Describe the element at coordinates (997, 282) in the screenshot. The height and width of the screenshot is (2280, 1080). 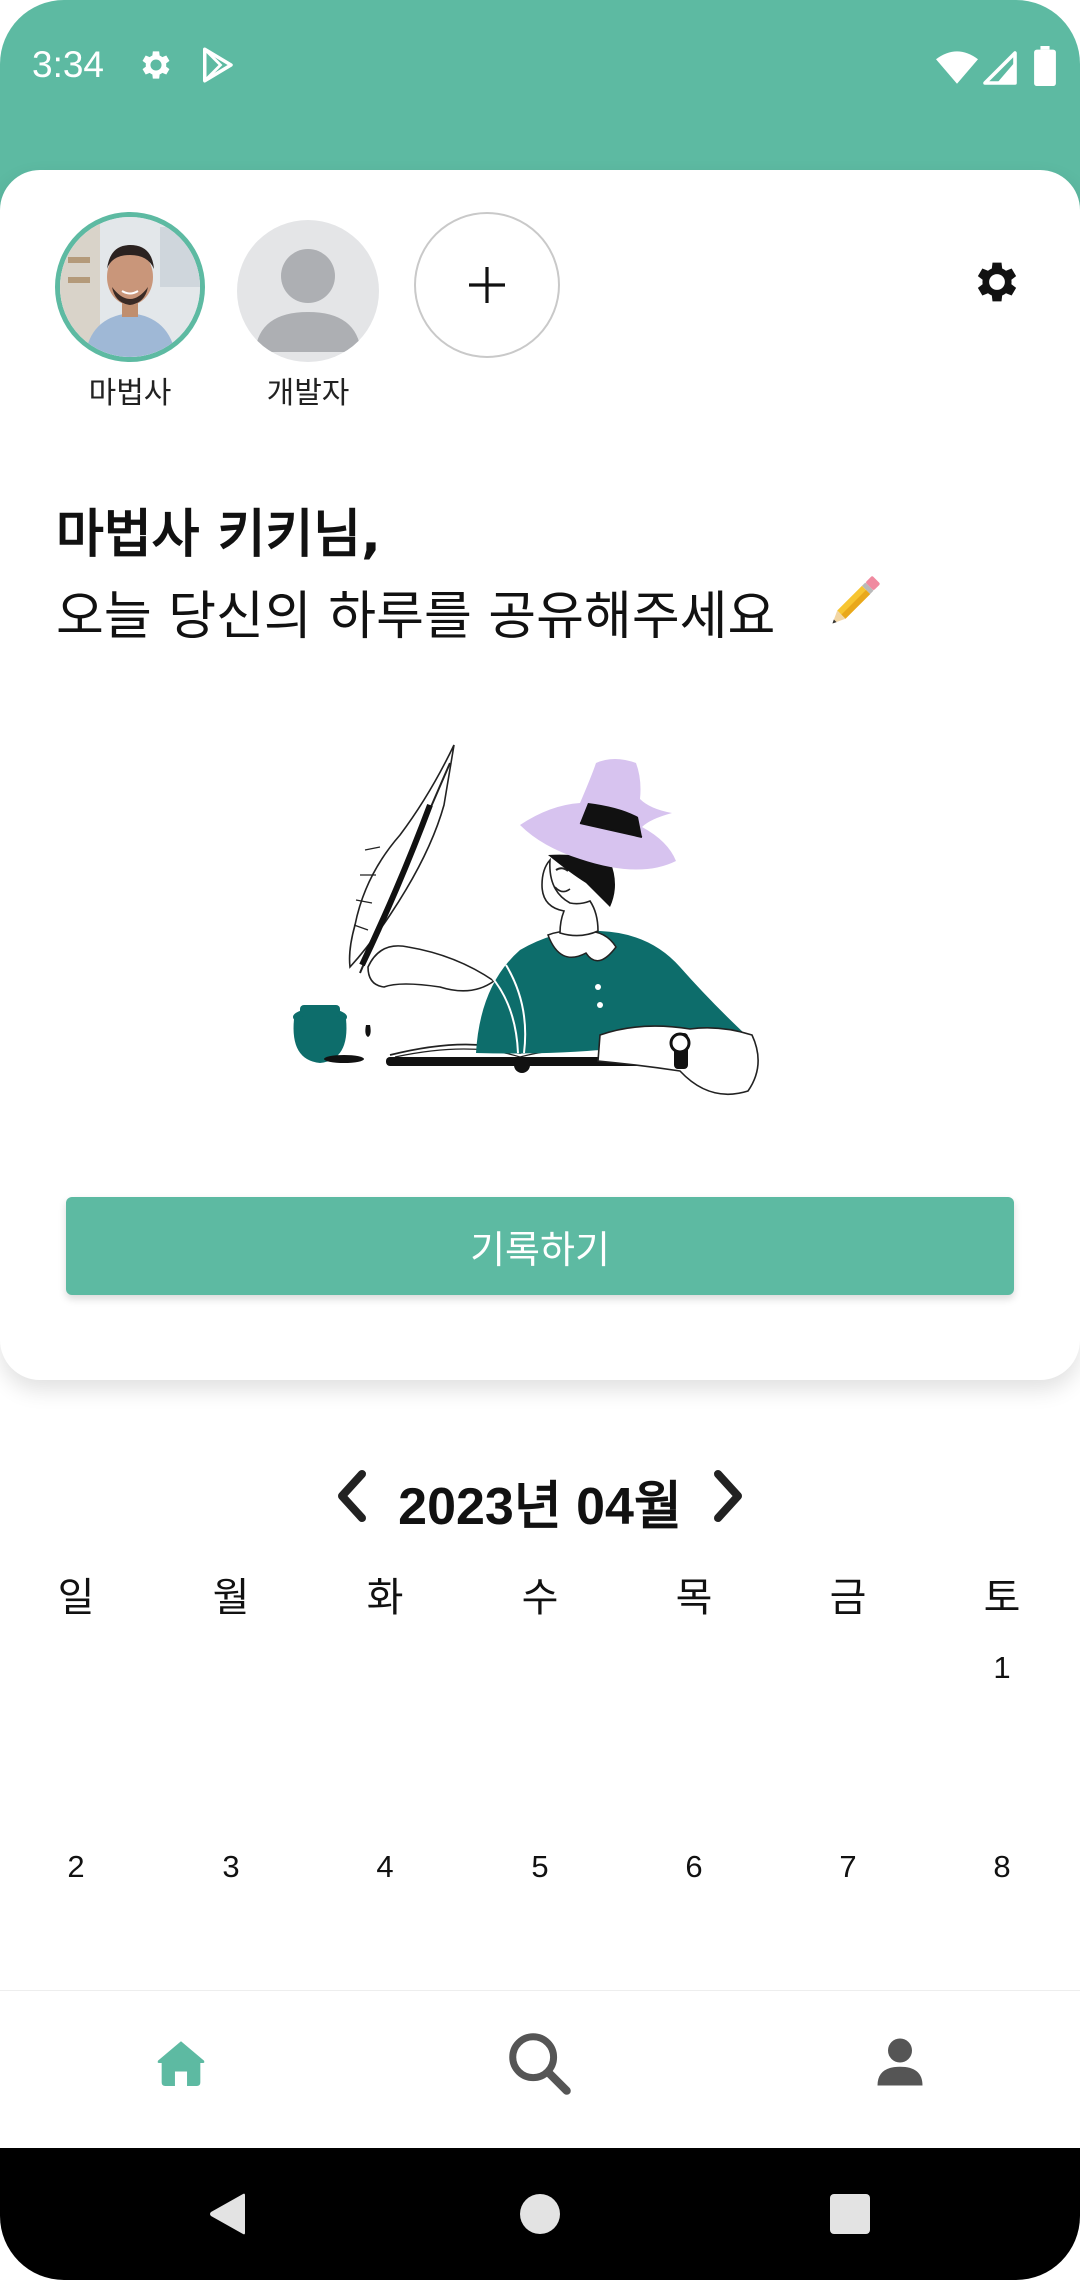
I see `settings-gear-icon` at that location.